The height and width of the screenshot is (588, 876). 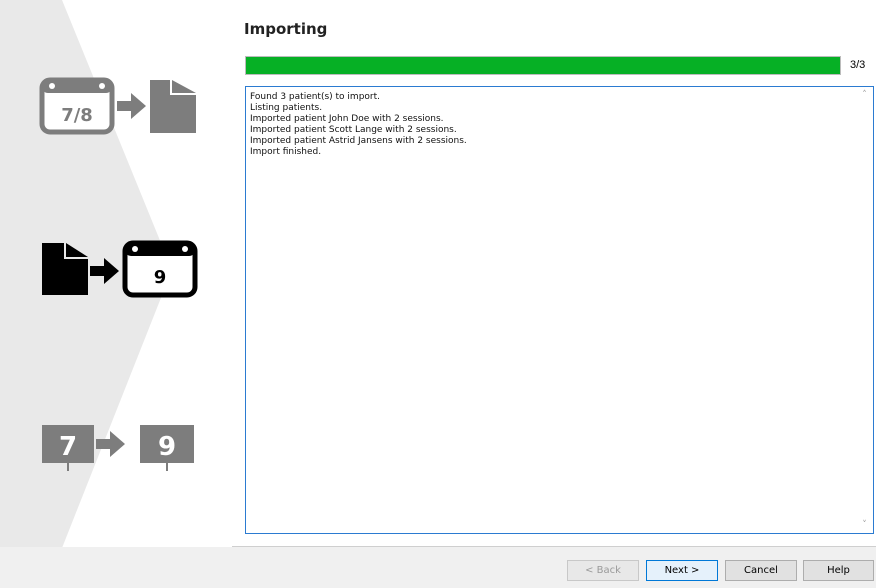 What do you see at coordinates (286, 29) in the screenshot?
I see `page-title: Importing` at bounding box center [286, 29].